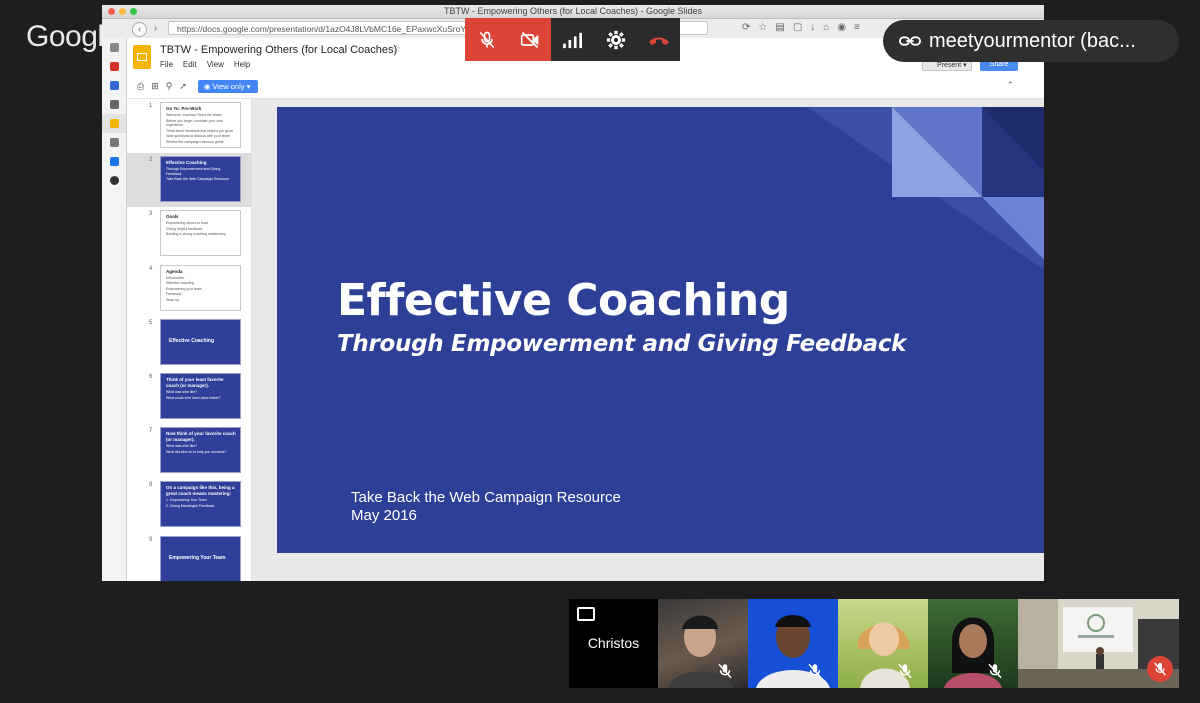 This screenshot has width=1200, height=703. Describe the element at coordinates (999, 64) in the screenshot. I see `share-label: Share` at that location.